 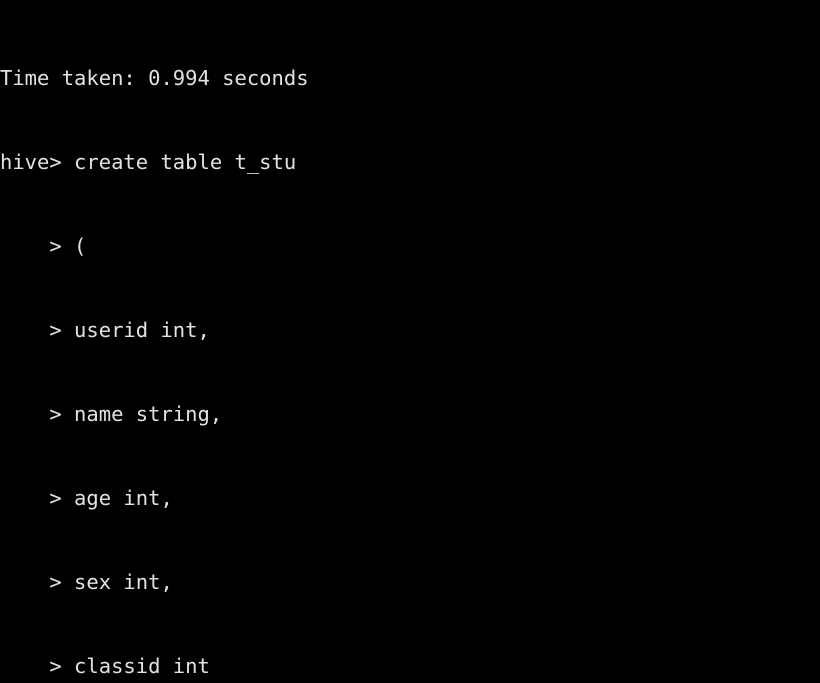 I want to click on terminal-line-continuation: > sex int,, so click(x=86, y=582).